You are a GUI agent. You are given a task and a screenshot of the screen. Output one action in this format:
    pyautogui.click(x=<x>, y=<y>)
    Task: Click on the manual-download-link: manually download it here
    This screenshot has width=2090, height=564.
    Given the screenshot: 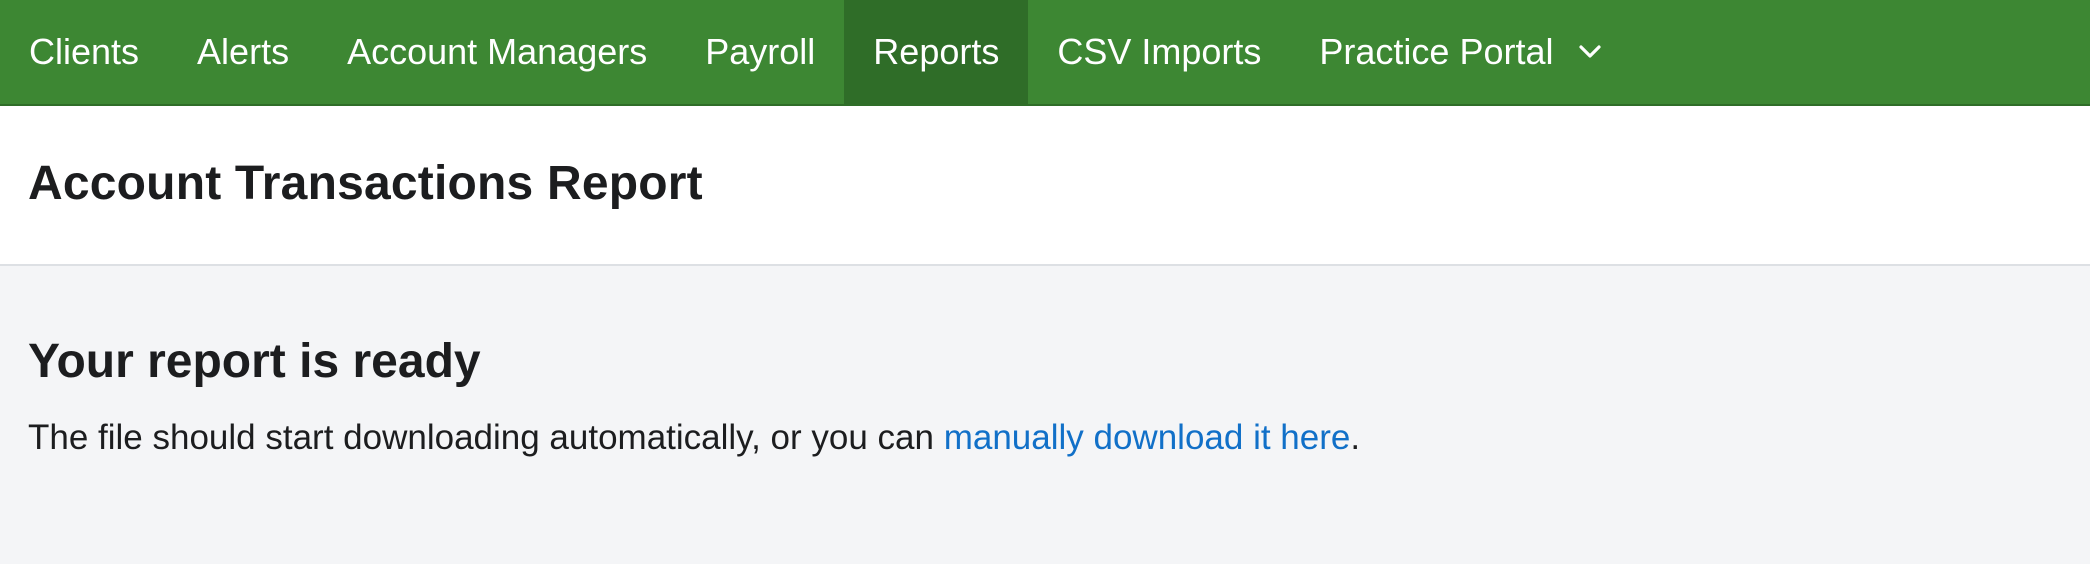 What is the action you would take?
    pyautogui.click(x=1147, y=437)
    